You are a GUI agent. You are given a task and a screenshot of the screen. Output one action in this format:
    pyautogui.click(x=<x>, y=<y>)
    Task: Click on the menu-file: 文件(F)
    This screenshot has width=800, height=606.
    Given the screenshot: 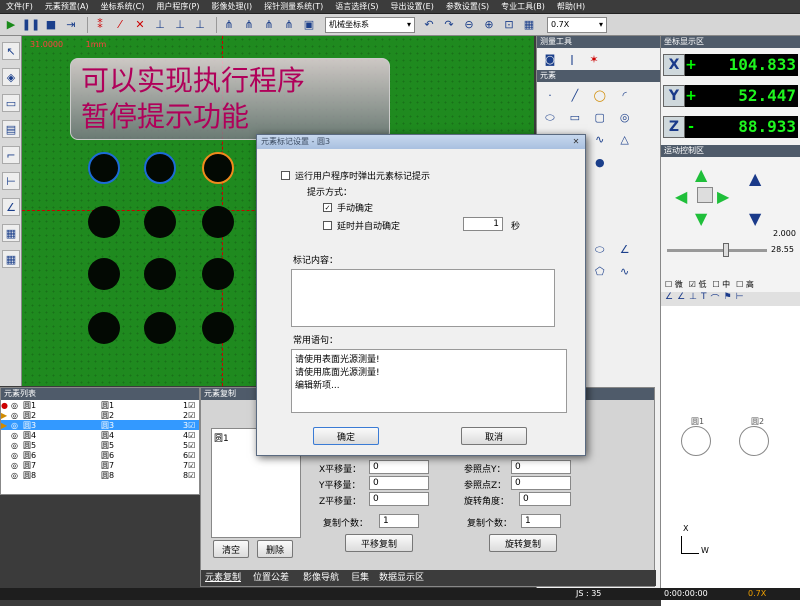 What is the action you would take?
    pyautogui.click(x=19, y=6)
    